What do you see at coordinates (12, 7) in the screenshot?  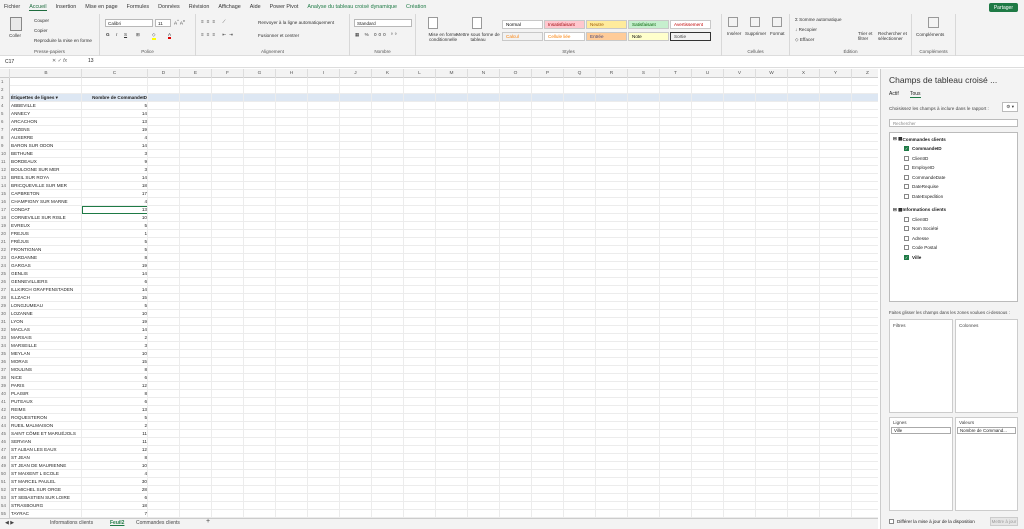 I see `ribbon-tab: Fichier` at bounding box center [12, 7].